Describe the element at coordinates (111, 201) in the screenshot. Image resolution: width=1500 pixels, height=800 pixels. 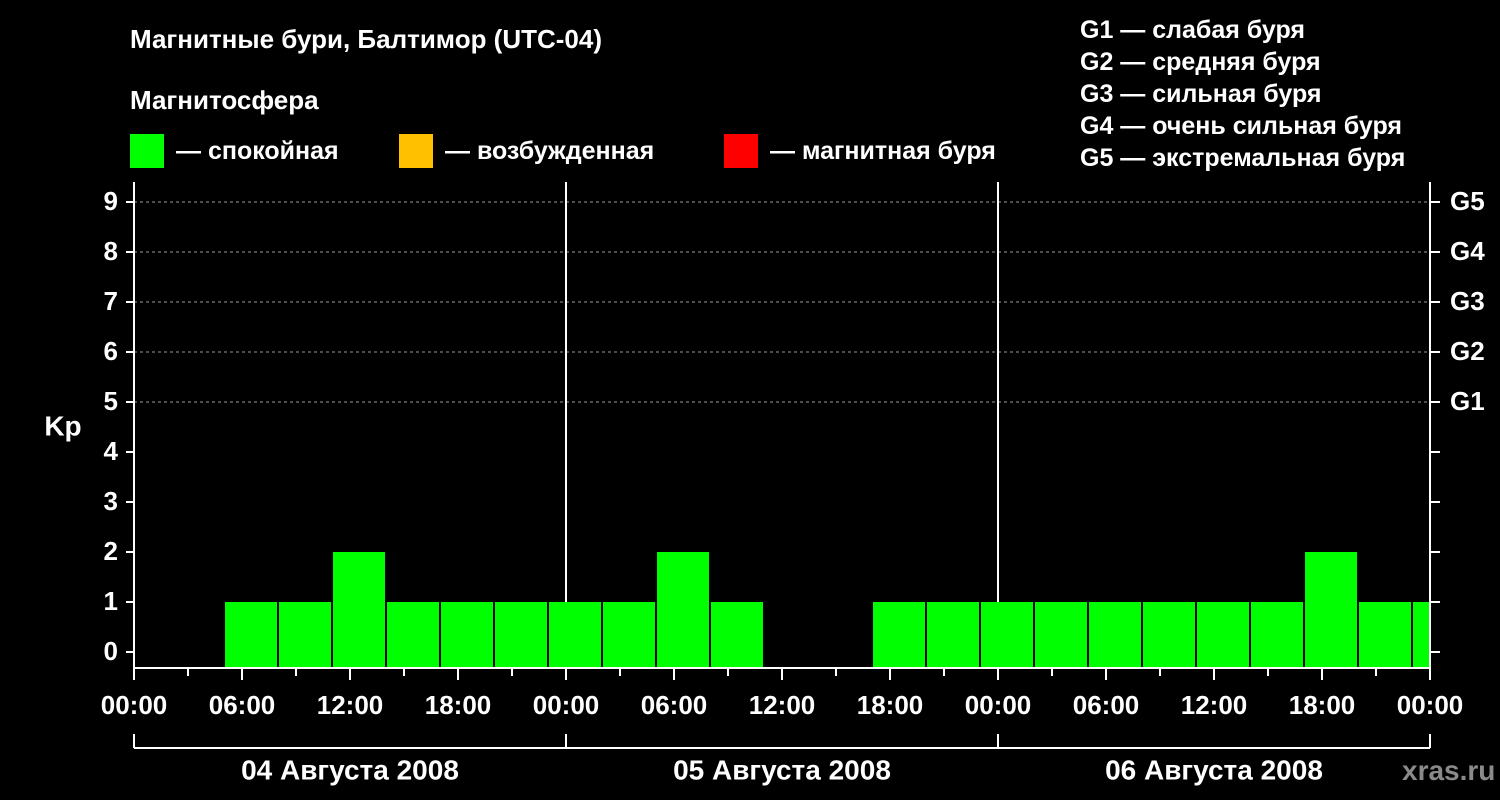
I see `y-tick-label: 9` at that location.